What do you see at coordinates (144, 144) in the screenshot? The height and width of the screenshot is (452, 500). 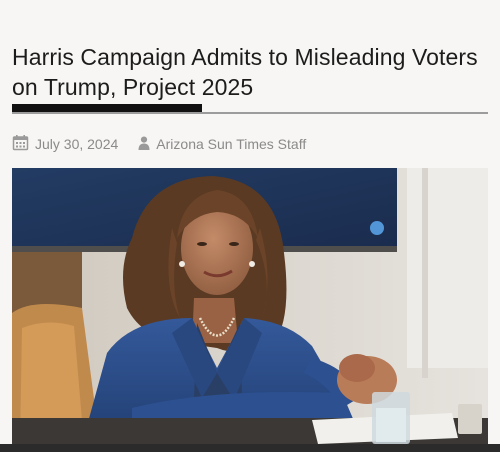 I see `person-icon` at bounding box center [144, 144].